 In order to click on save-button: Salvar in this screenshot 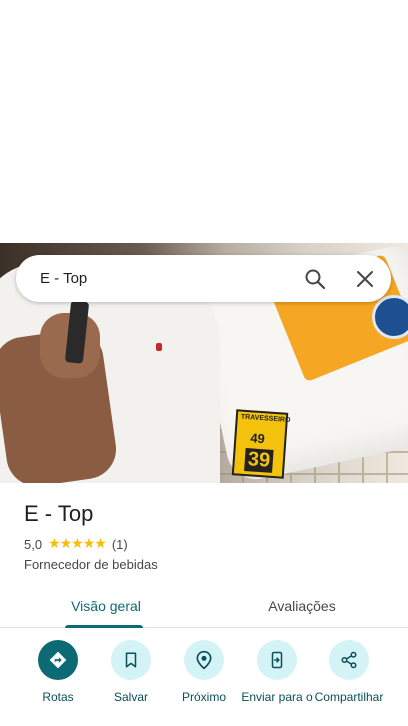, I will do `click(131, 672)`.